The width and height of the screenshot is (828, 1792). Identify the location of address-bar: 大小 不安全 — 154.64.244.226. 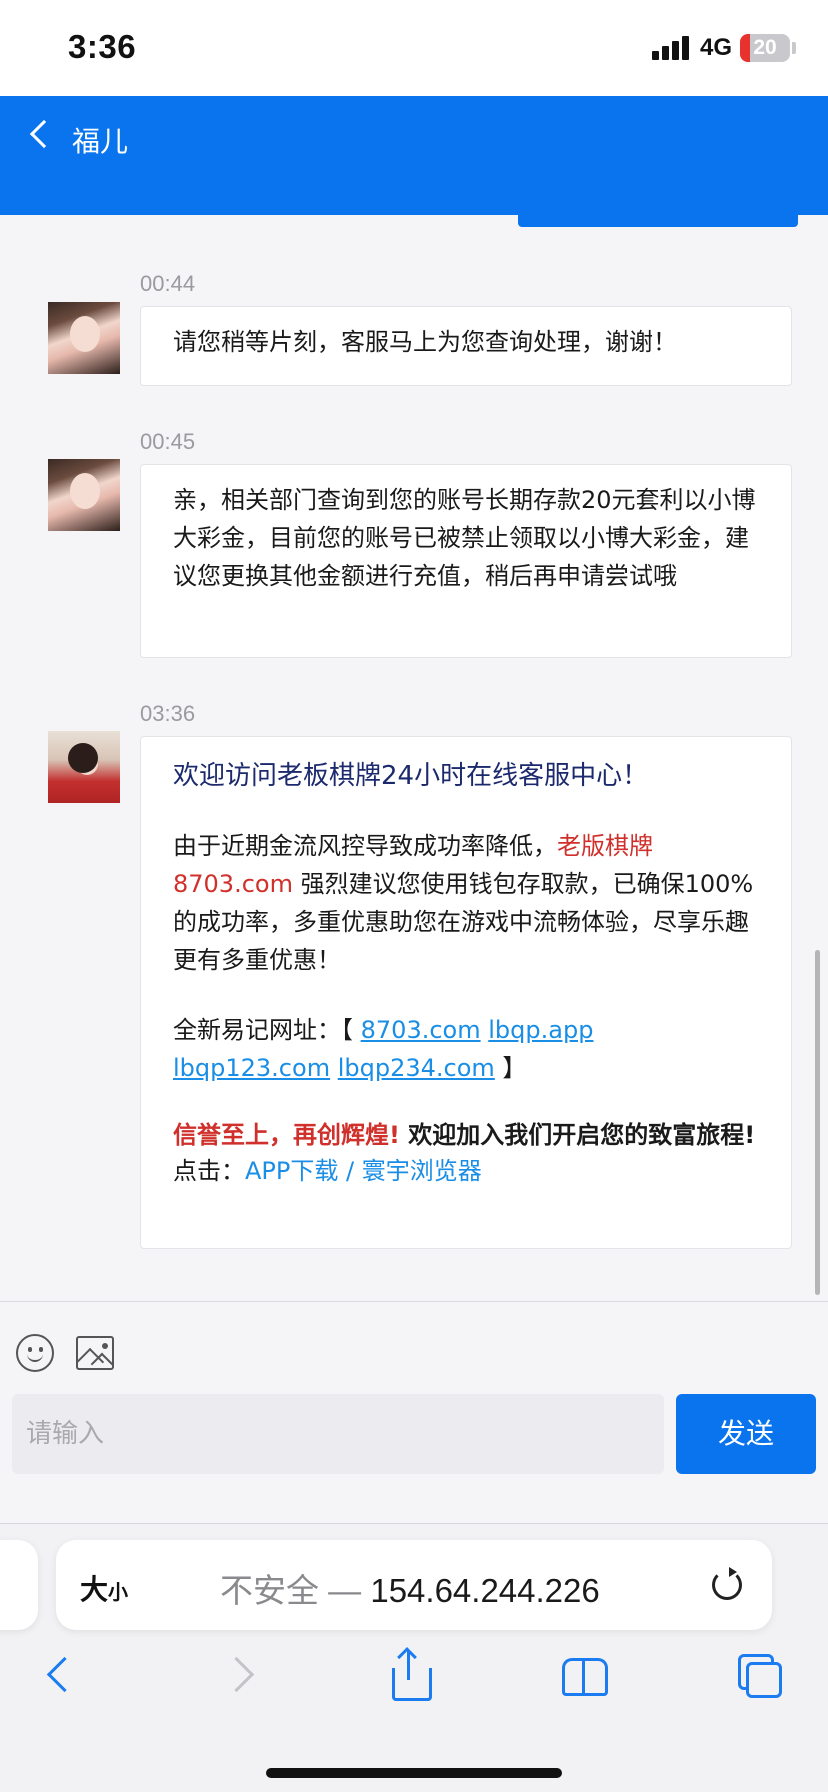
(414, 1585).